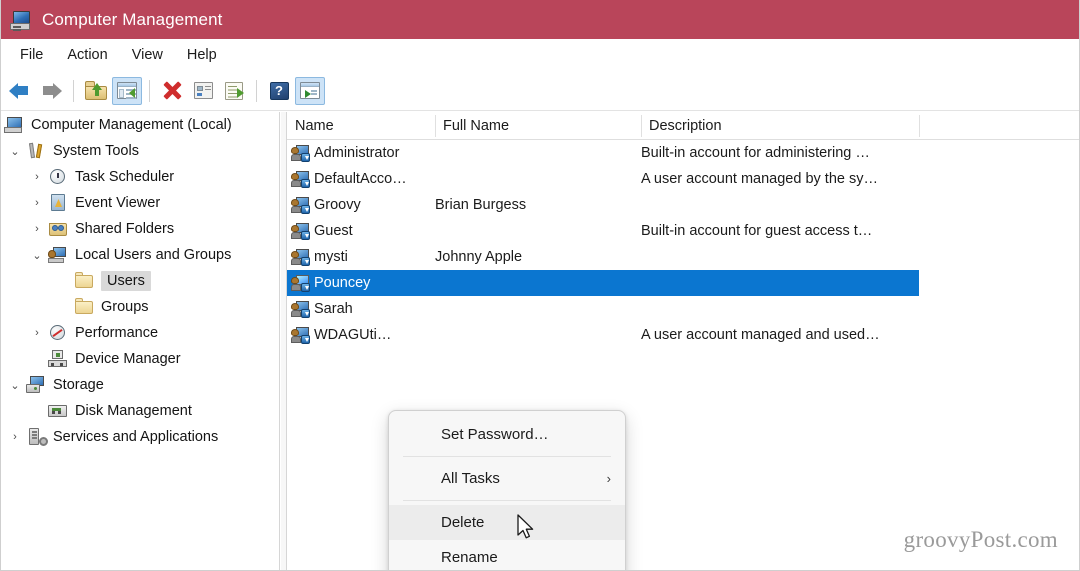 The width and height of the screenshot is (1080, 571). I want to click on row-name-text: Guest, so click(333, 231).